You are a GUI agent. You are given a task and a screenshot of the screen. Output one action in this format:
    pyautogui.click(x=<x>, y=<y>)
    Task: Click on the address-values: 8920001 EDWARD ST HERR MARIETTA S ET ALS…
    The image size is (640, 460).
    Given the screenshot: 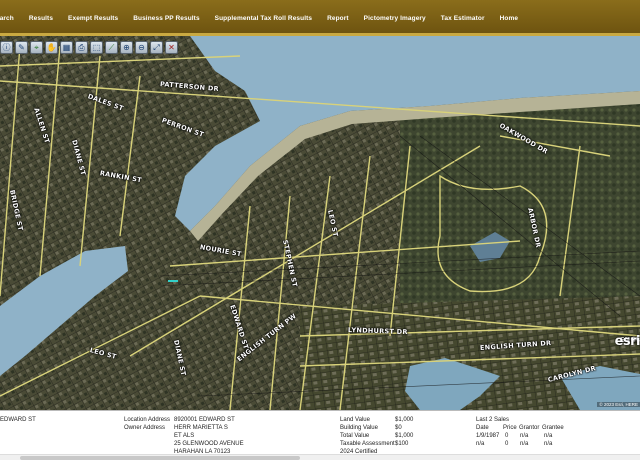 What is the action you would take?
    pyautogui.click(x=209, y=436)
    